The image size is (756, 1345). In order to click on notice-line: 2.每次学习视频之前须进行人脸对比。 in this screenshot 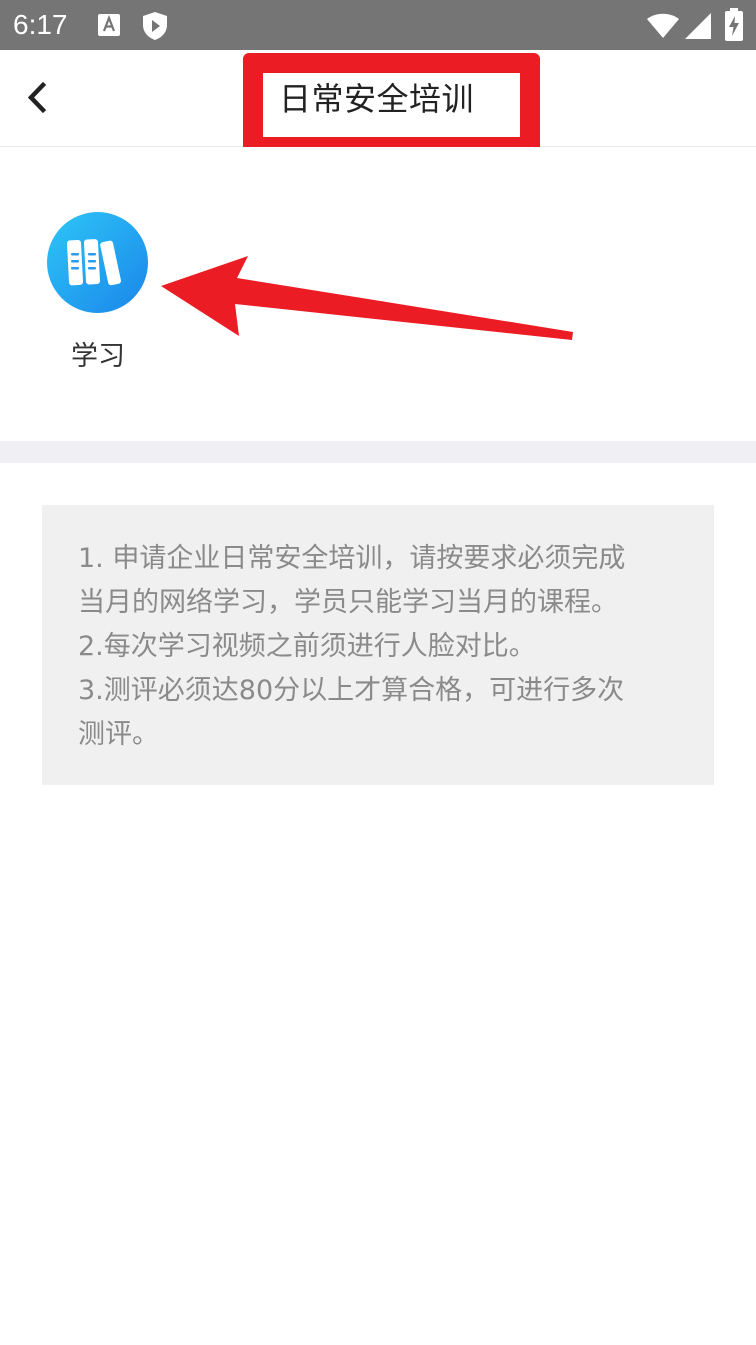, I will do `click(307, 646)`.